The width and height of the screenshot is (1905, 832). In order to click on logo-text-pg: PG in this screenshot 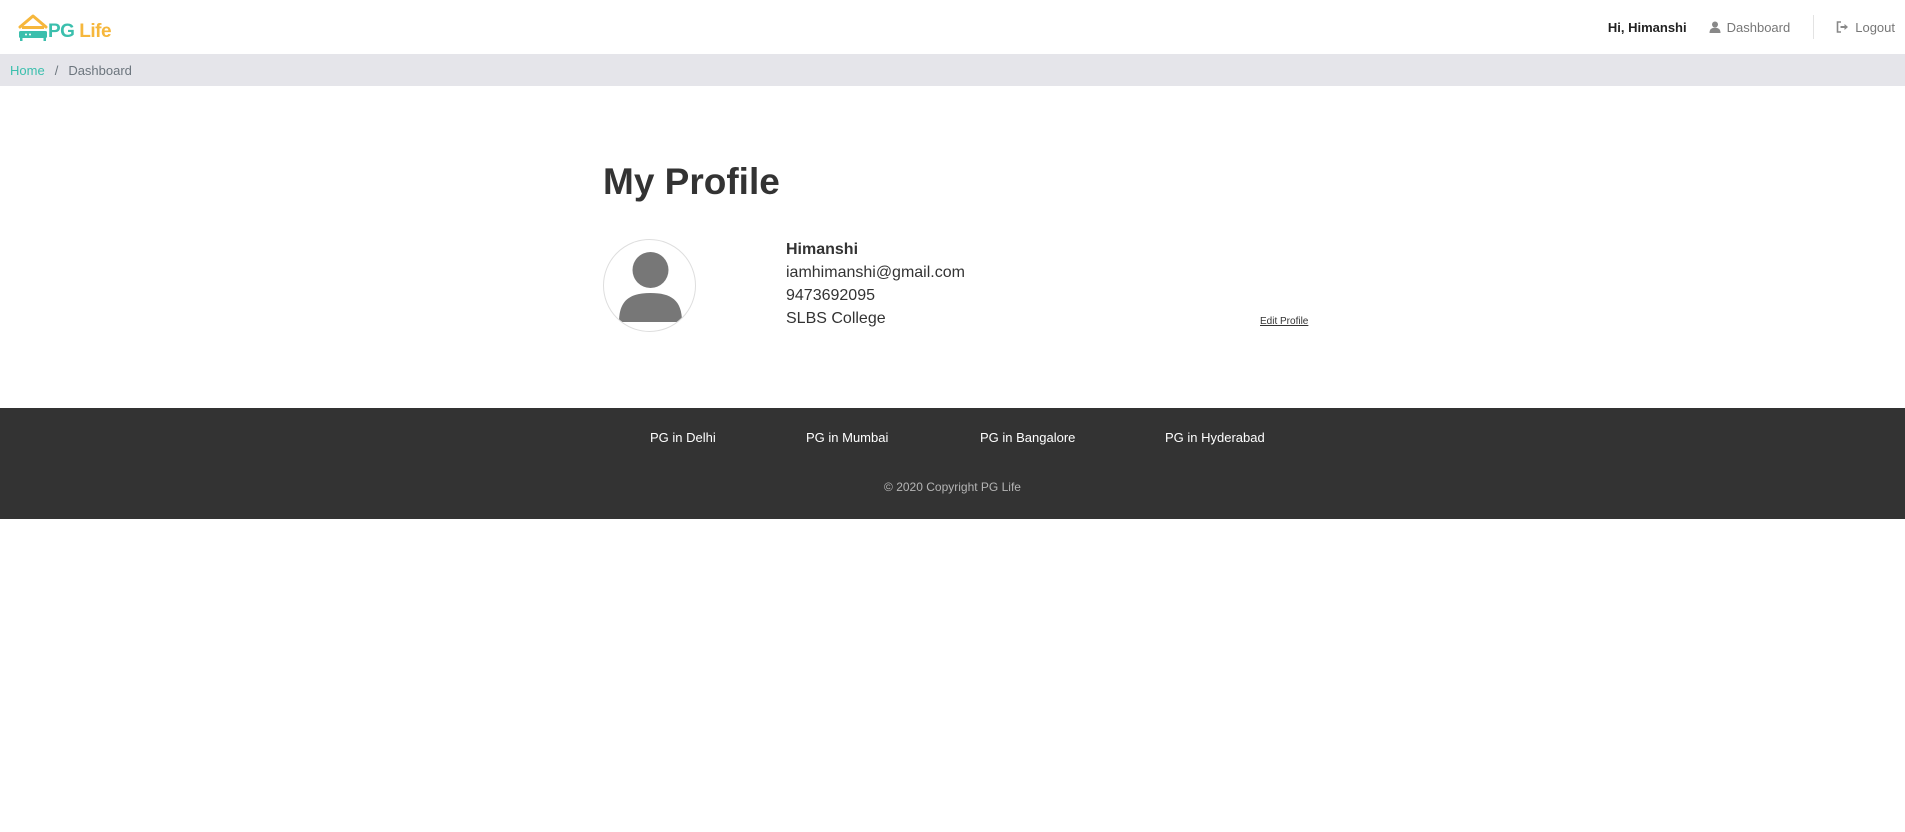, I will do `click(61, 31)`.